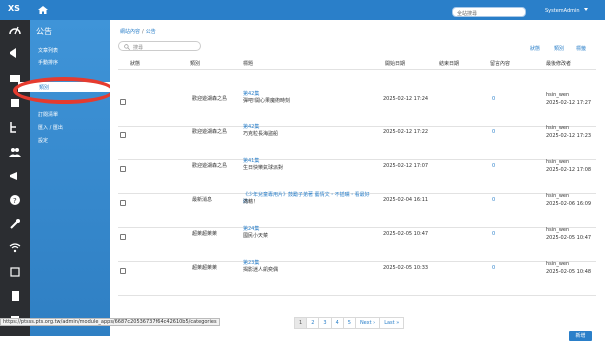  I want to click on top-bar: XS 全站搜尋 SystemAdmin, so click(302, 10).